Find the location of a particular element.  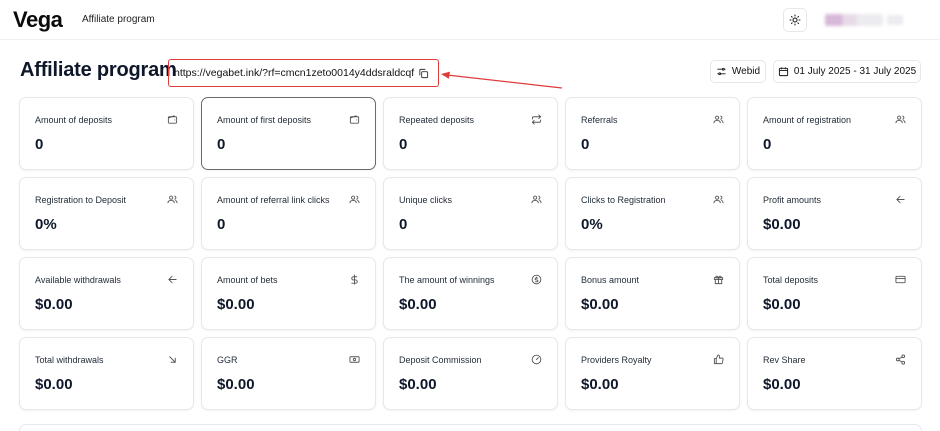

stat-card-unique-clicks: Unique clicks 0 is located at coordinates (470, 213).